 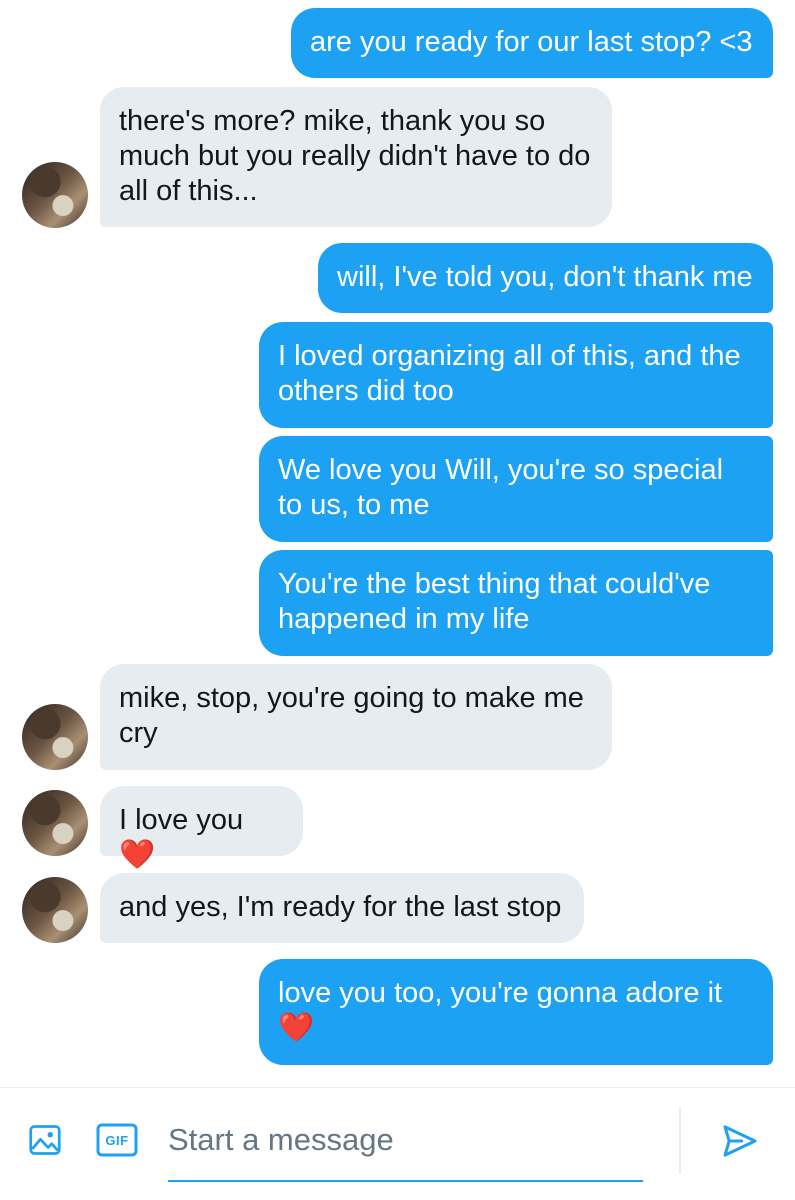 I want to click on message-bubble-incoming: mike, stop, you're going to make me cry, so click(x=356, y=717).